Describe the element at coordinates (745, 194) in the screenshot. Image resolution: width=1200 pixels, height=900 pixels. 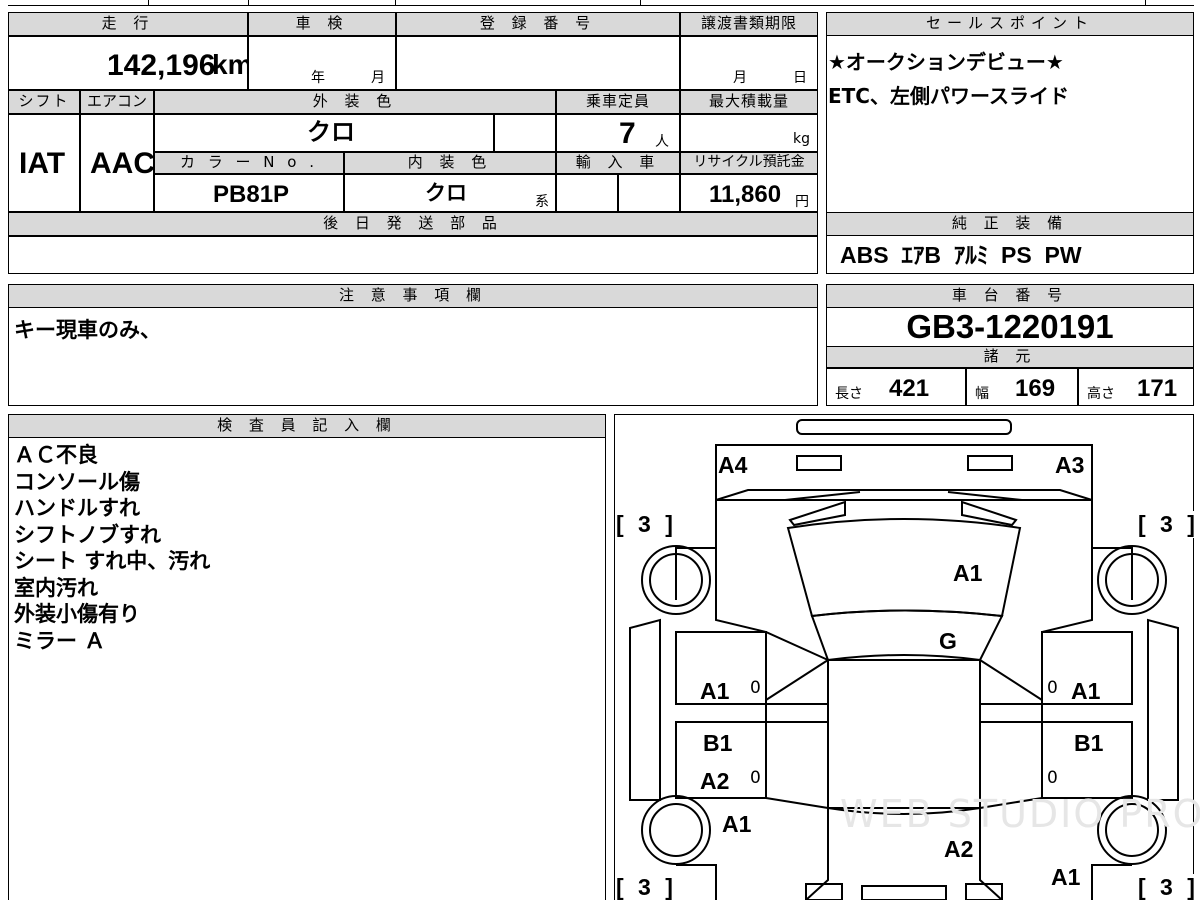
I see `recycle-fee-value: 11,860` at that location.